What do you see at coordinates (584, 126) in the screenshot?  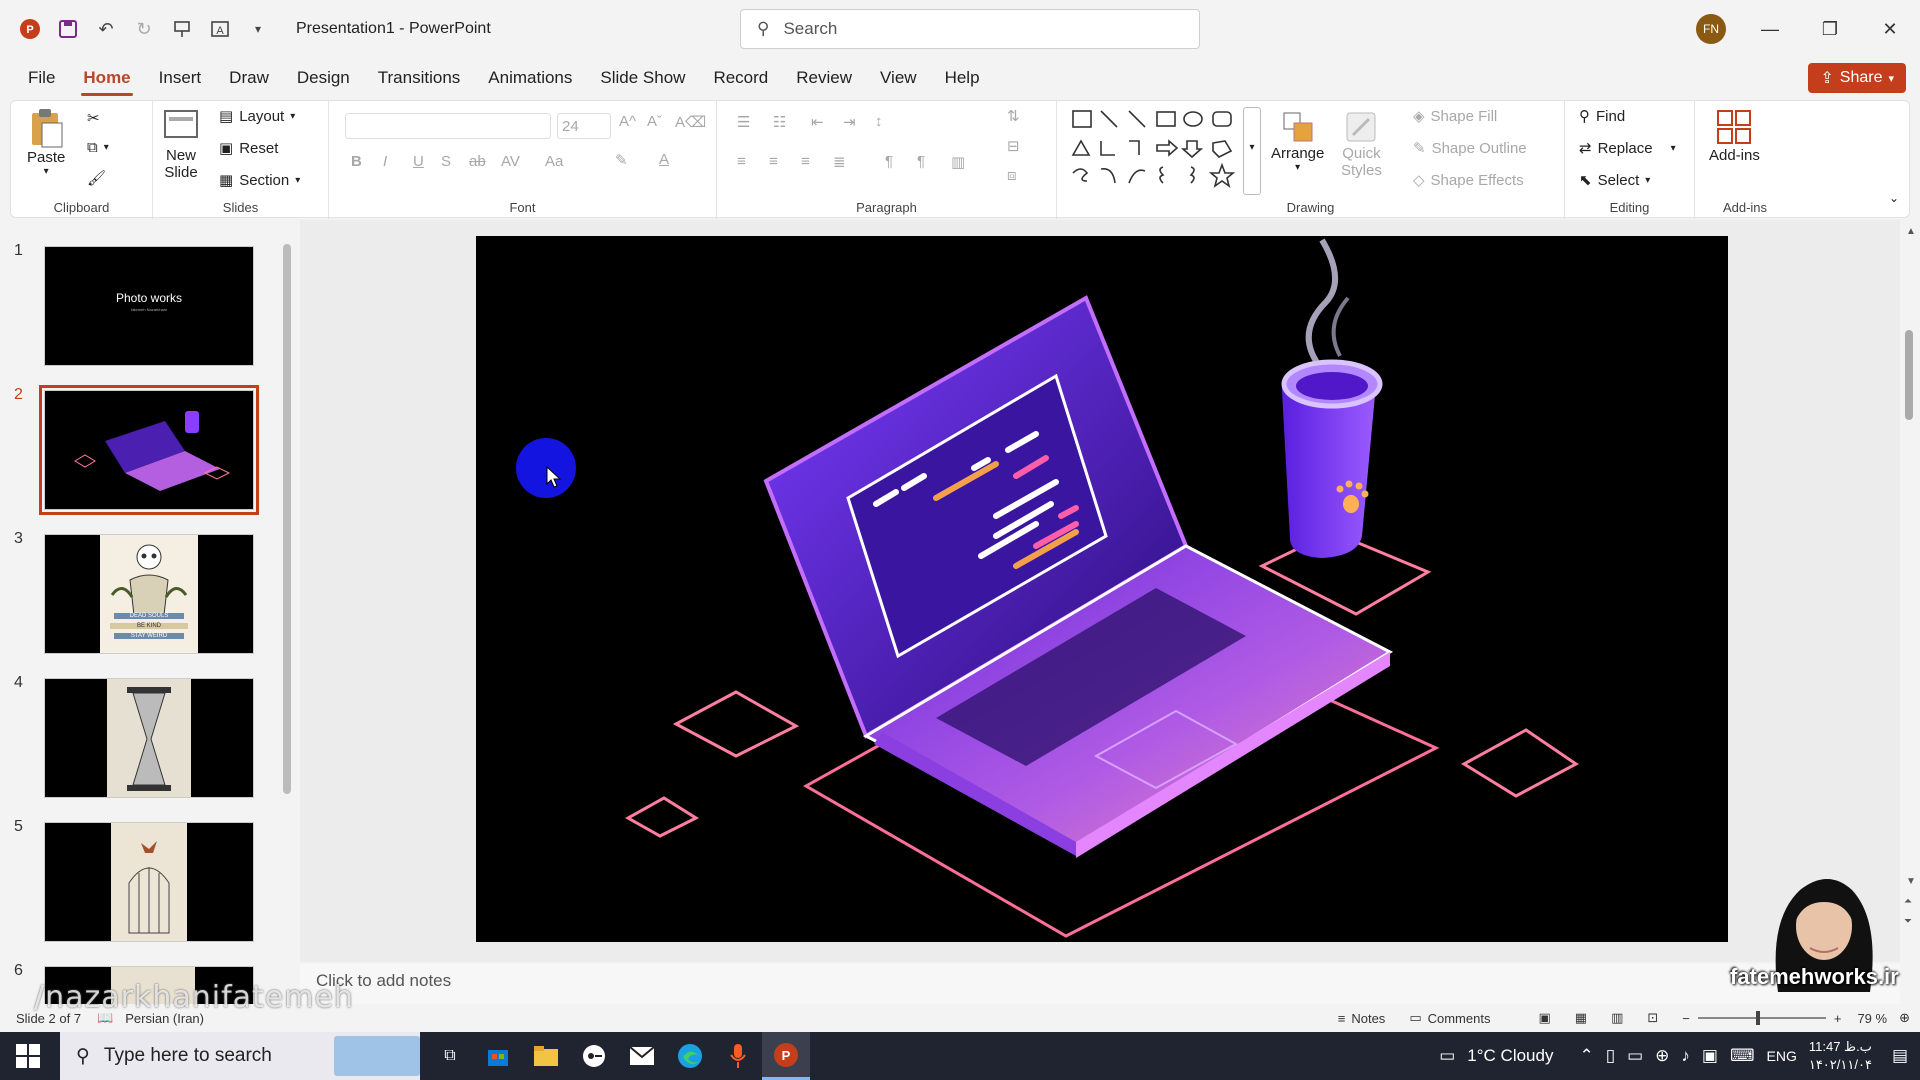 I see `font-size-input: 24` at bounding box center [584, 126].